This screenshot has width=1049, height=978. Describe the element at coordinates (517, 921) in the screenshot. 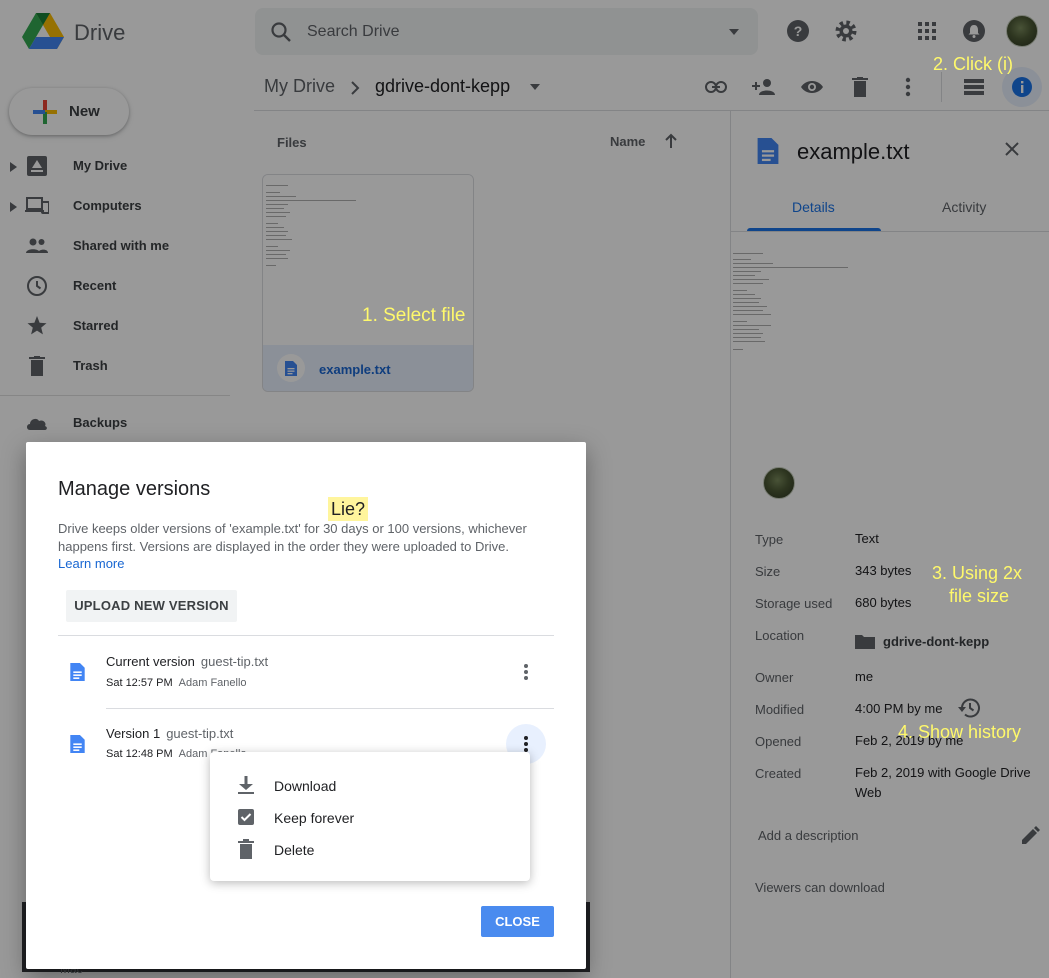

I see `close-button: CLOSE` at that location.